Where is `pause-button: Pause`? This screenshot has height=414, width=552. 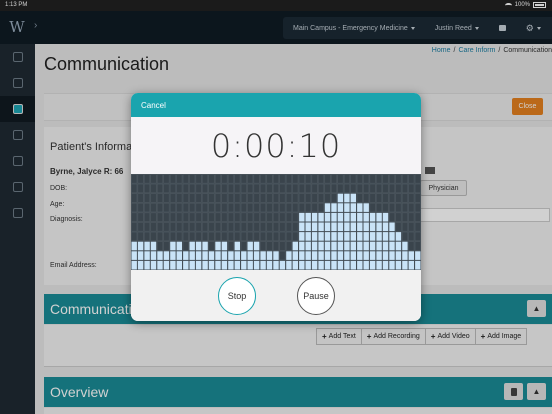
pause-button: Pause is located at coordinates (316, 296).